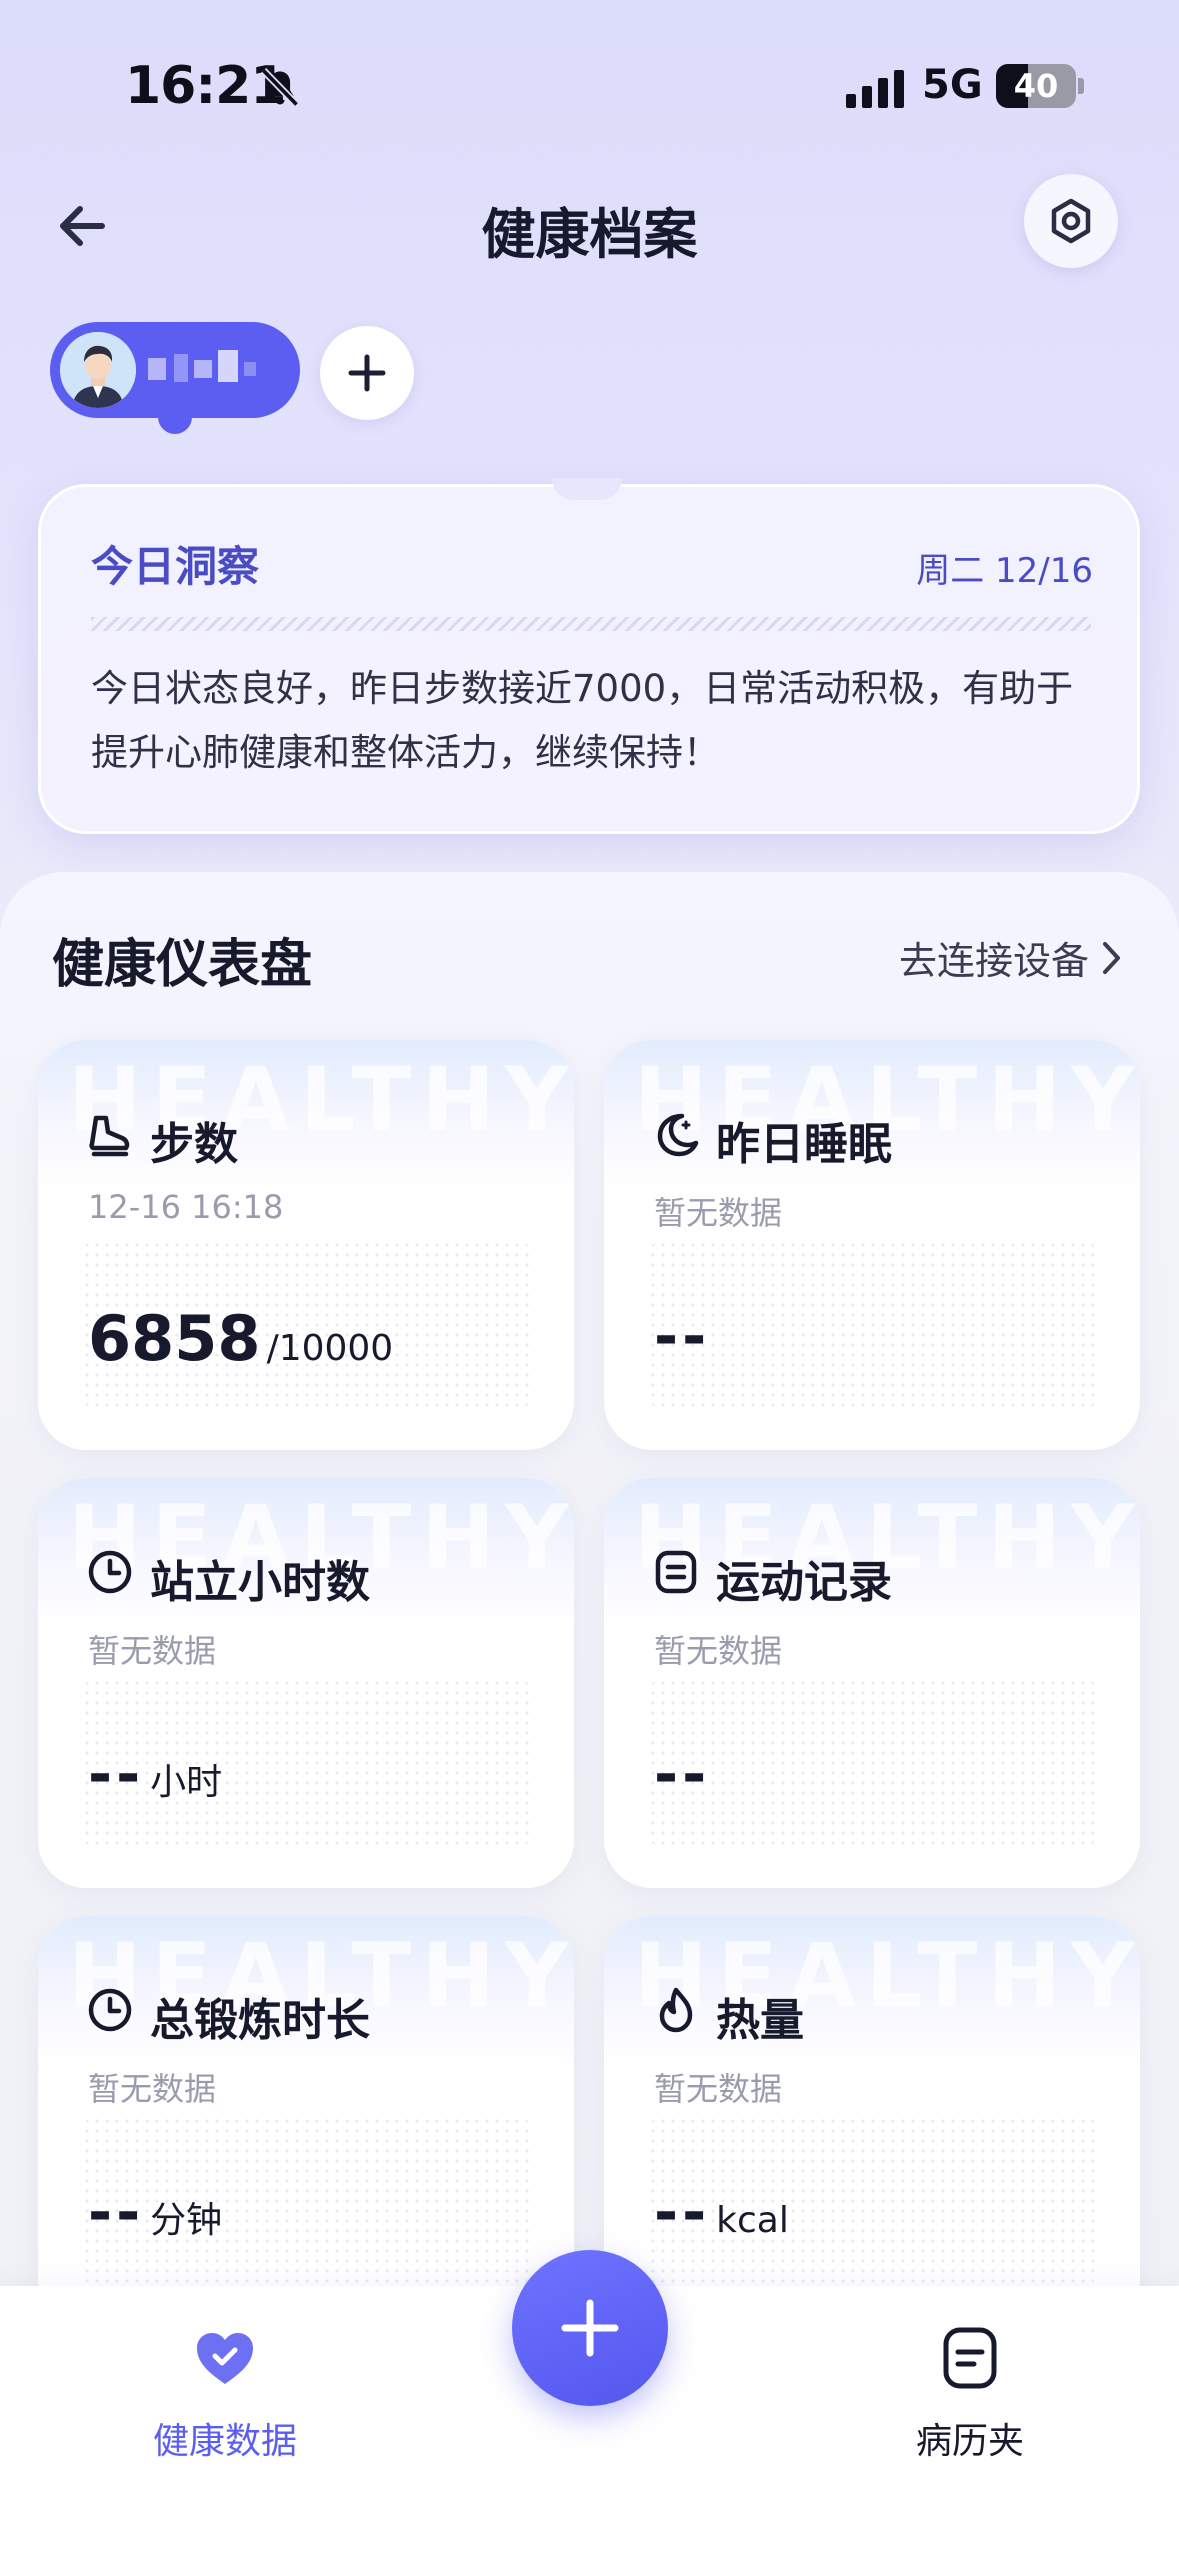 This screenshot has width=1179, height=2556. What do you see at coordinates (260, 1582) in the screenshot?
I see `card-title: 站立小时数` at bounding box center [260, 1582].